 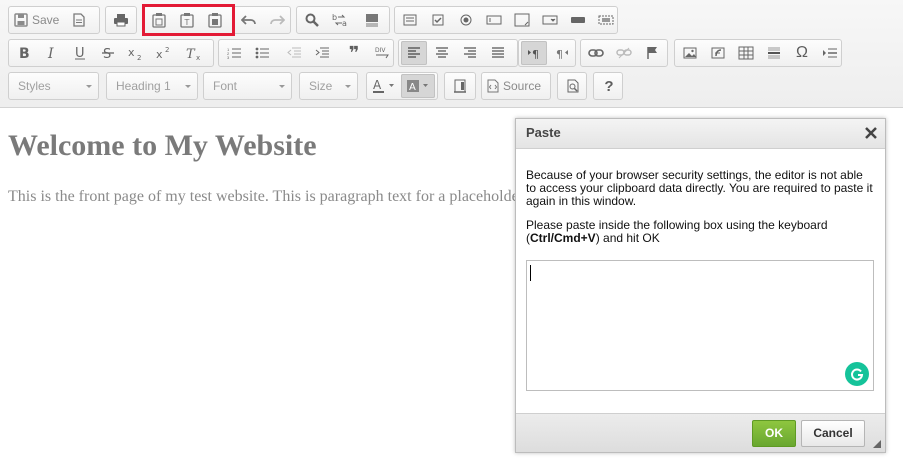 I want to click on redo-button, so click(x=277, y=20).